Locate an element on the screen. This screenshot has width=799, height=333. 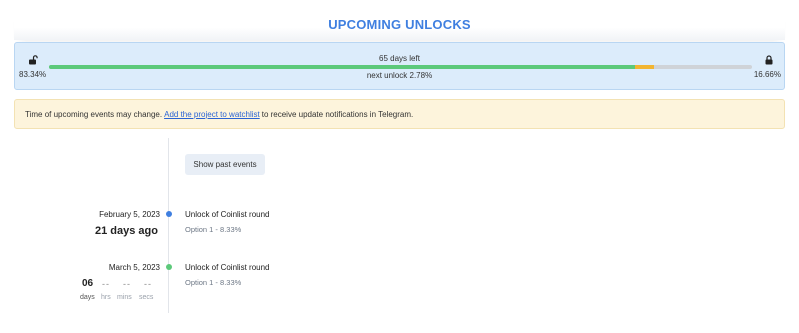
section-title: UPCOMING UNLOCKS is located at coordinates (399, 24).